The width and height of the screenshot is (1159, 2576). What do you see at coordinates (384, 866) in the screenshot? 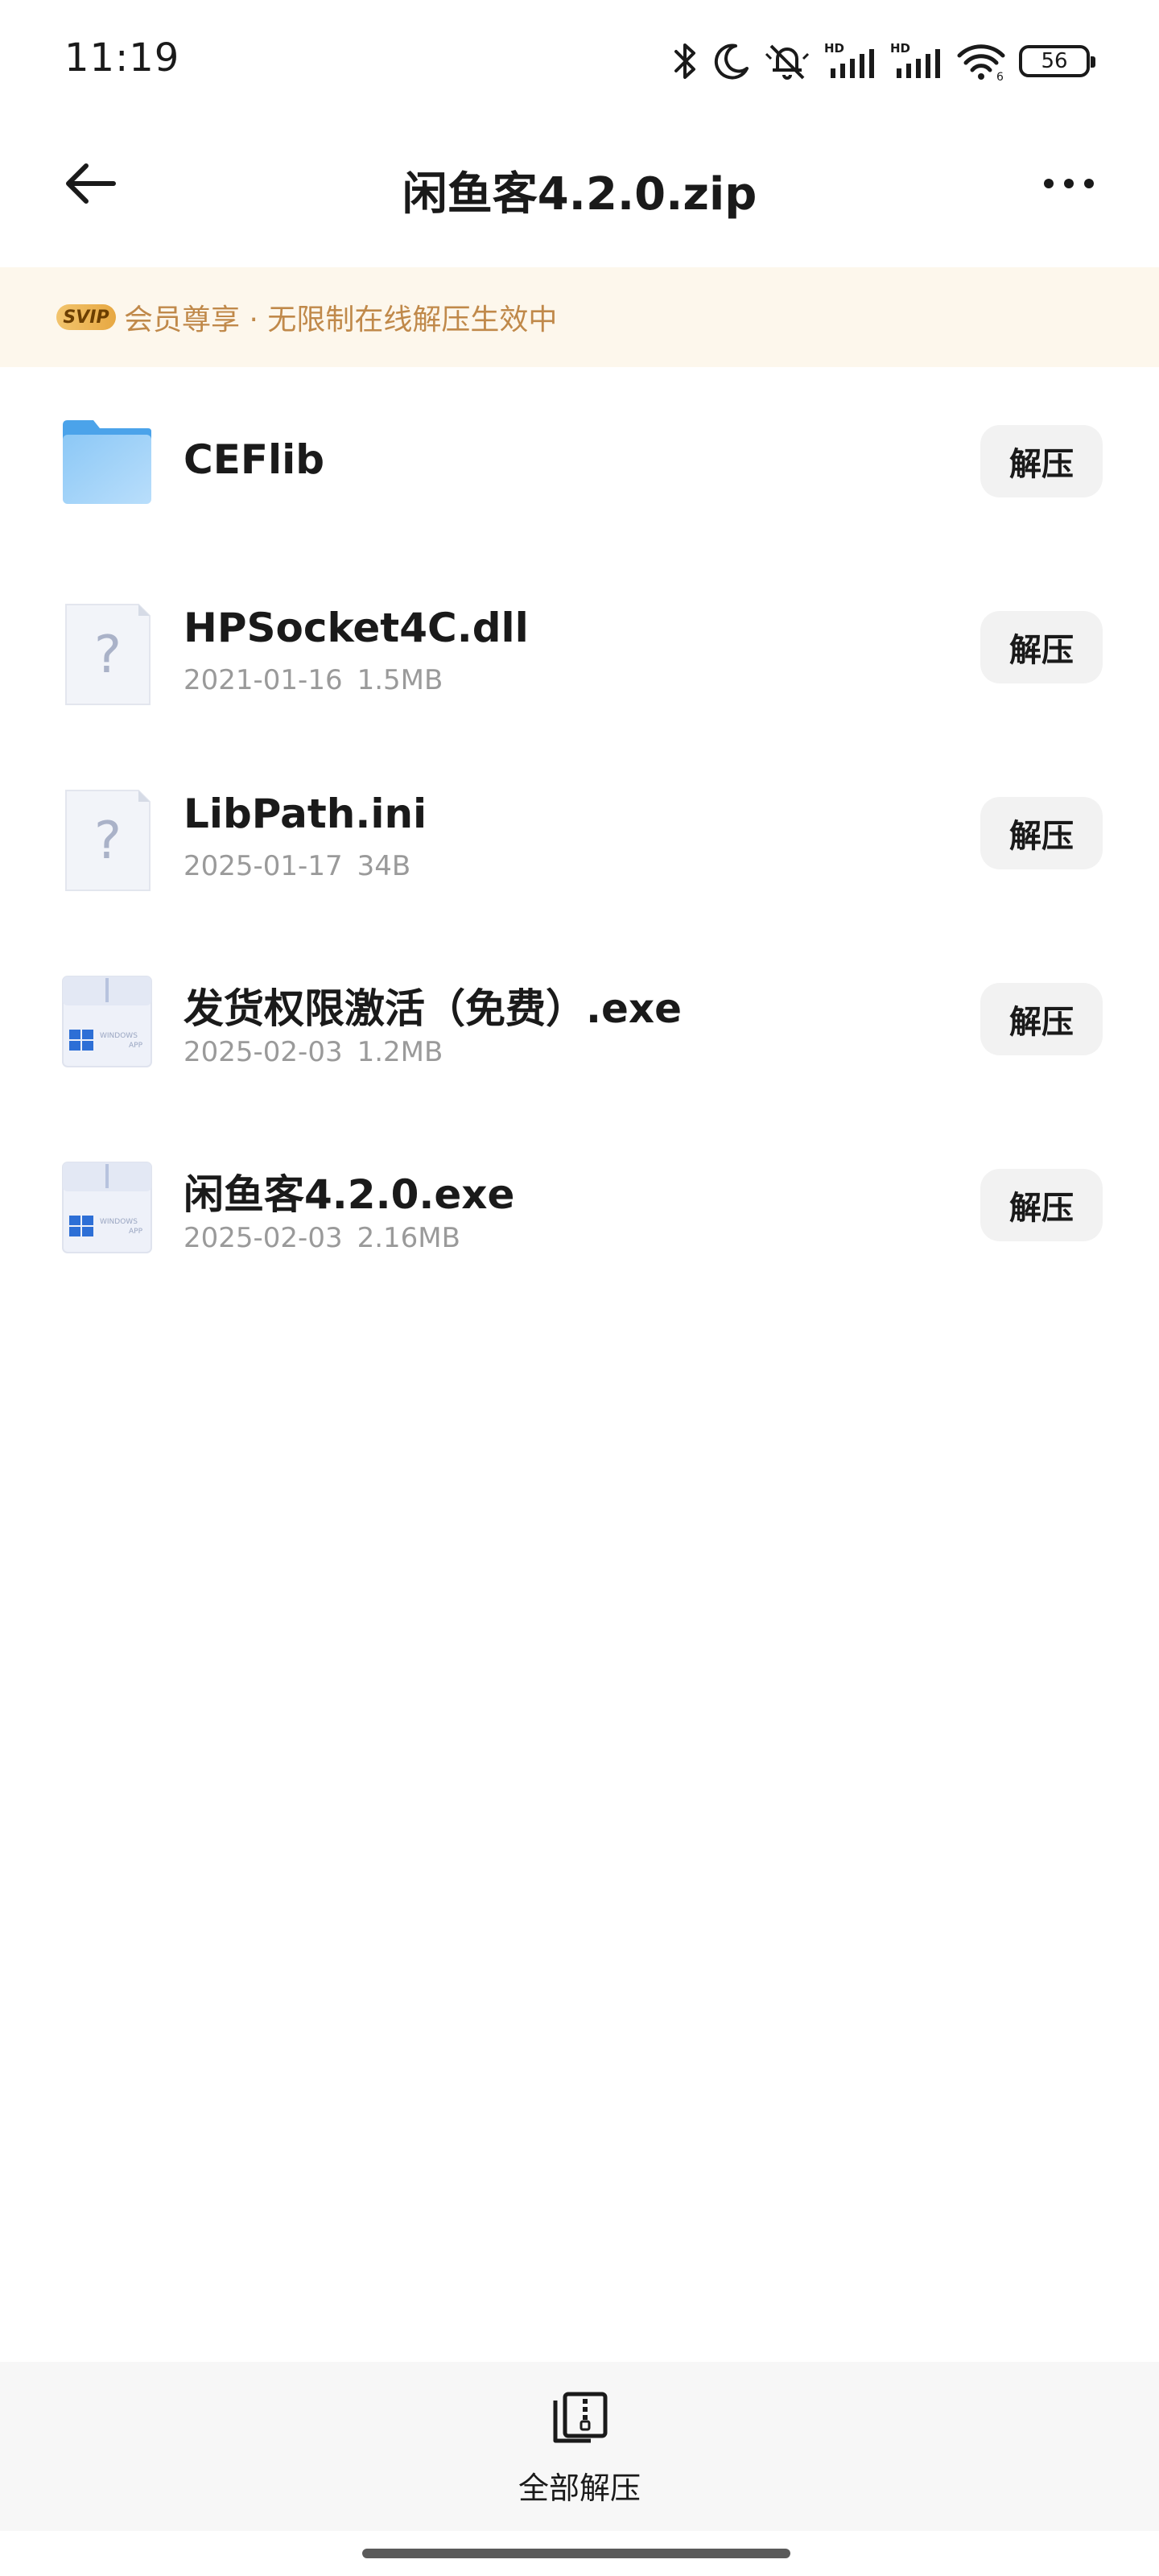
I see `file-size: 34B` at bounding box center [384, 866].